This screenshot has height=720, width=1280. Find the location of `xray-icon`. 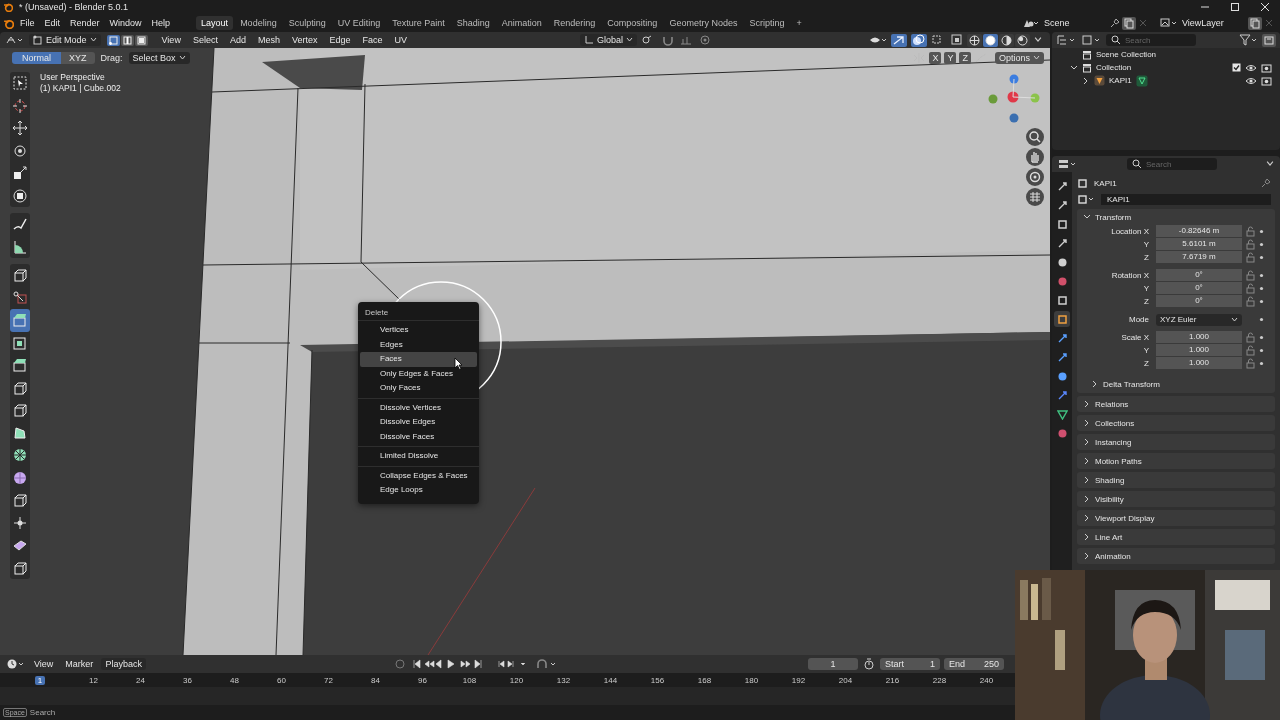

xray-icon is located at coordinates (957, 40).